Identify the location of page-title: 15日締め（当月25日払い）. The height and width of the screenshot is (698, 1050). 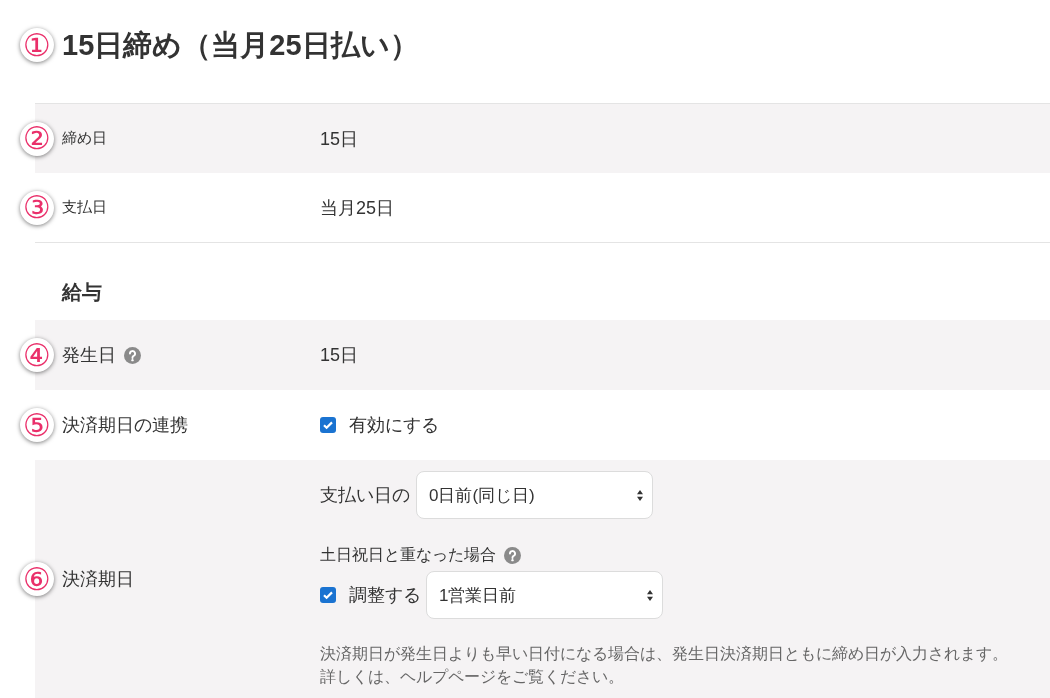
(240, 45).